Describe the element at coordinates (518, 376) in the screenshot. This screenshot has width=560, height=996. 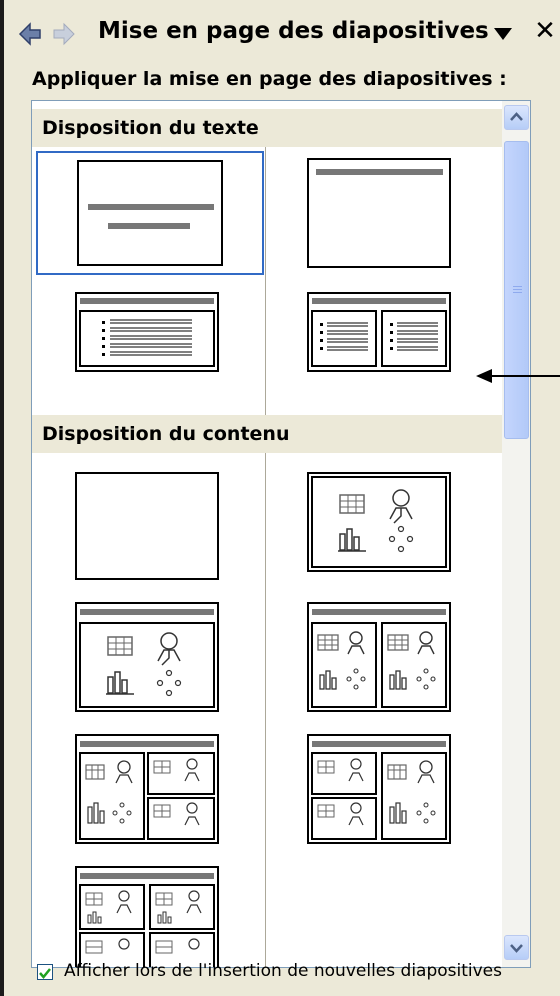
I see `annotation-arrow-icon` at that location.